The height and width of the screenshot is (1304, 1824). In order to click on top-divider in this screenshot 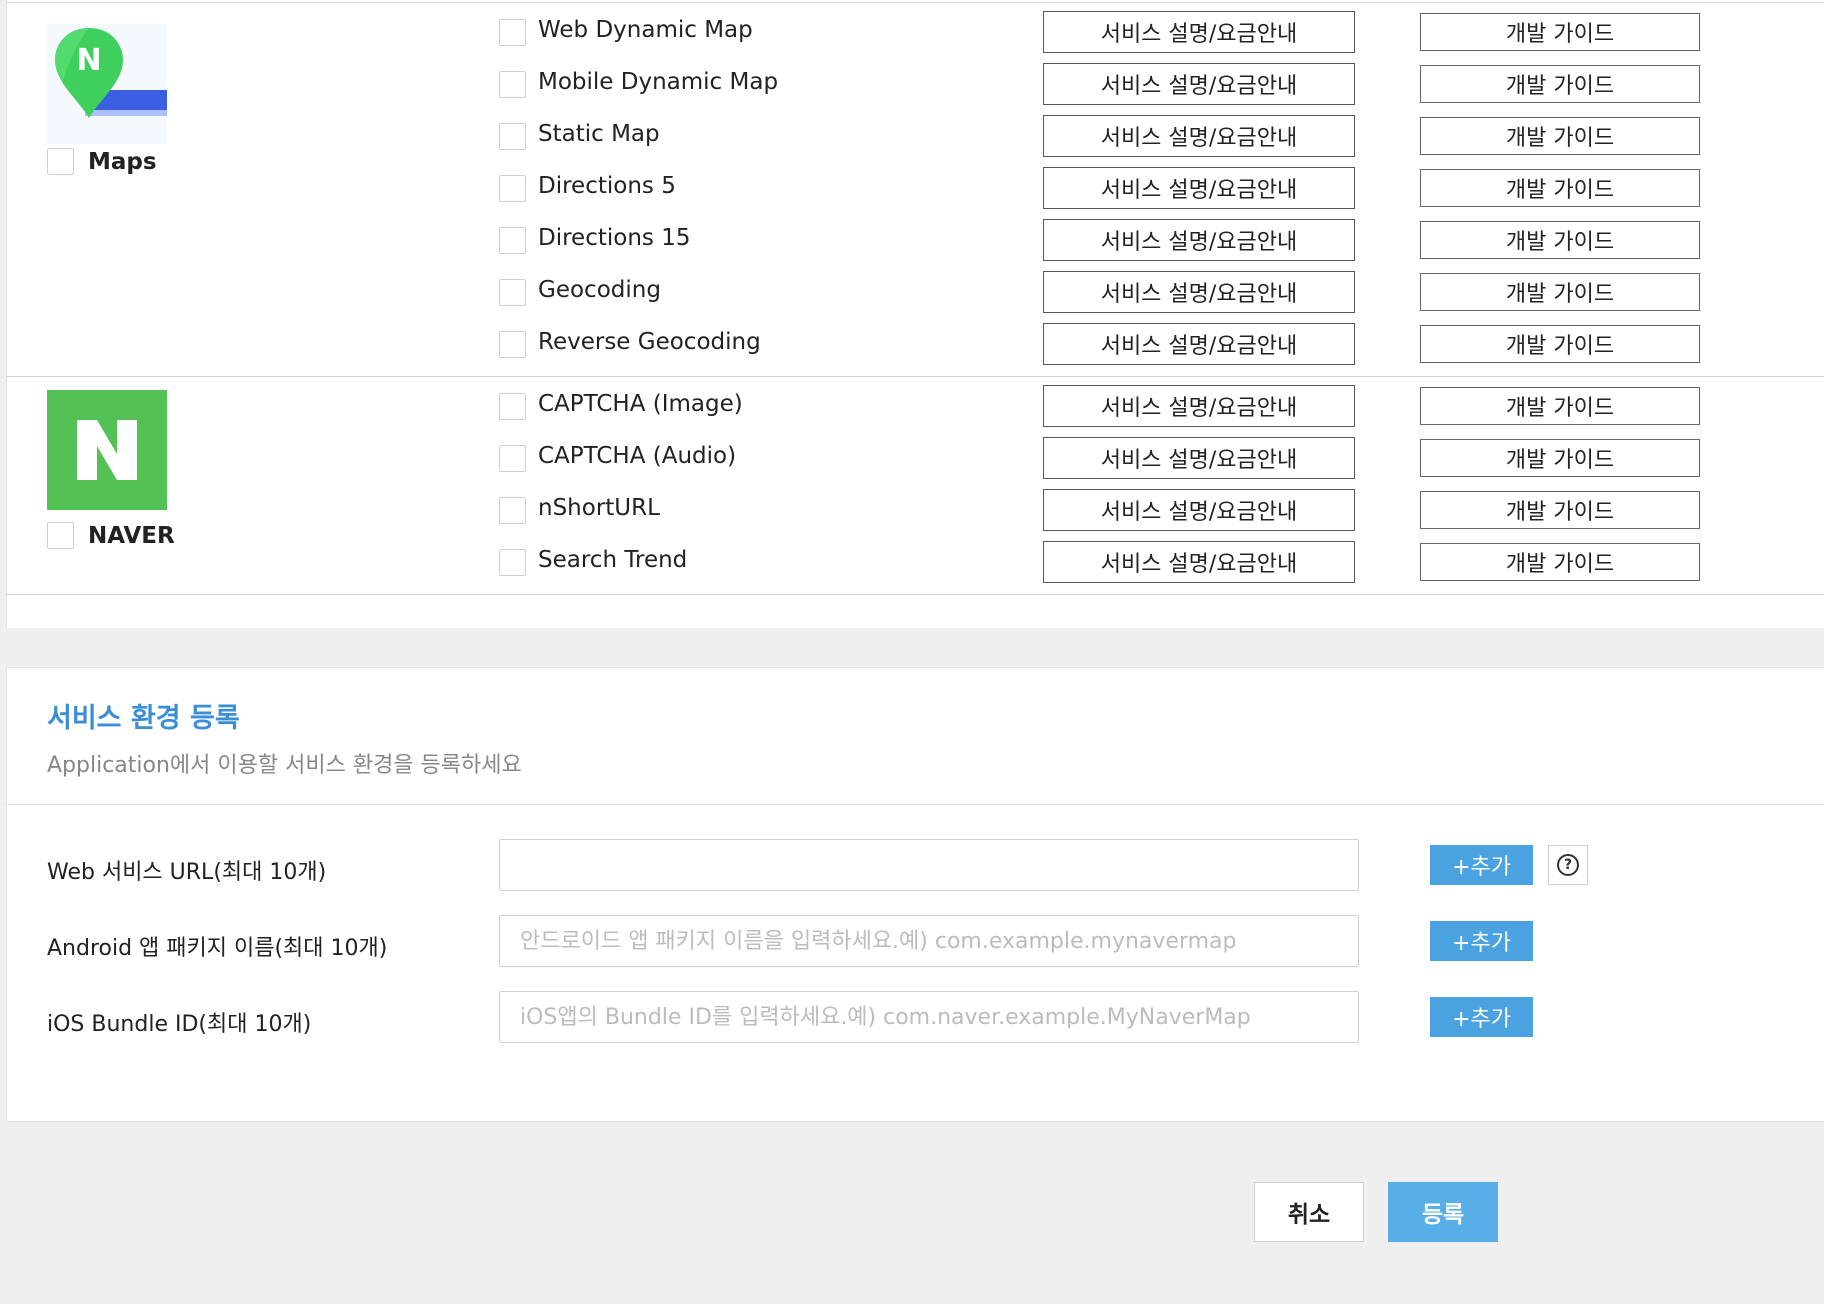, I will do `click(915, 2)`.